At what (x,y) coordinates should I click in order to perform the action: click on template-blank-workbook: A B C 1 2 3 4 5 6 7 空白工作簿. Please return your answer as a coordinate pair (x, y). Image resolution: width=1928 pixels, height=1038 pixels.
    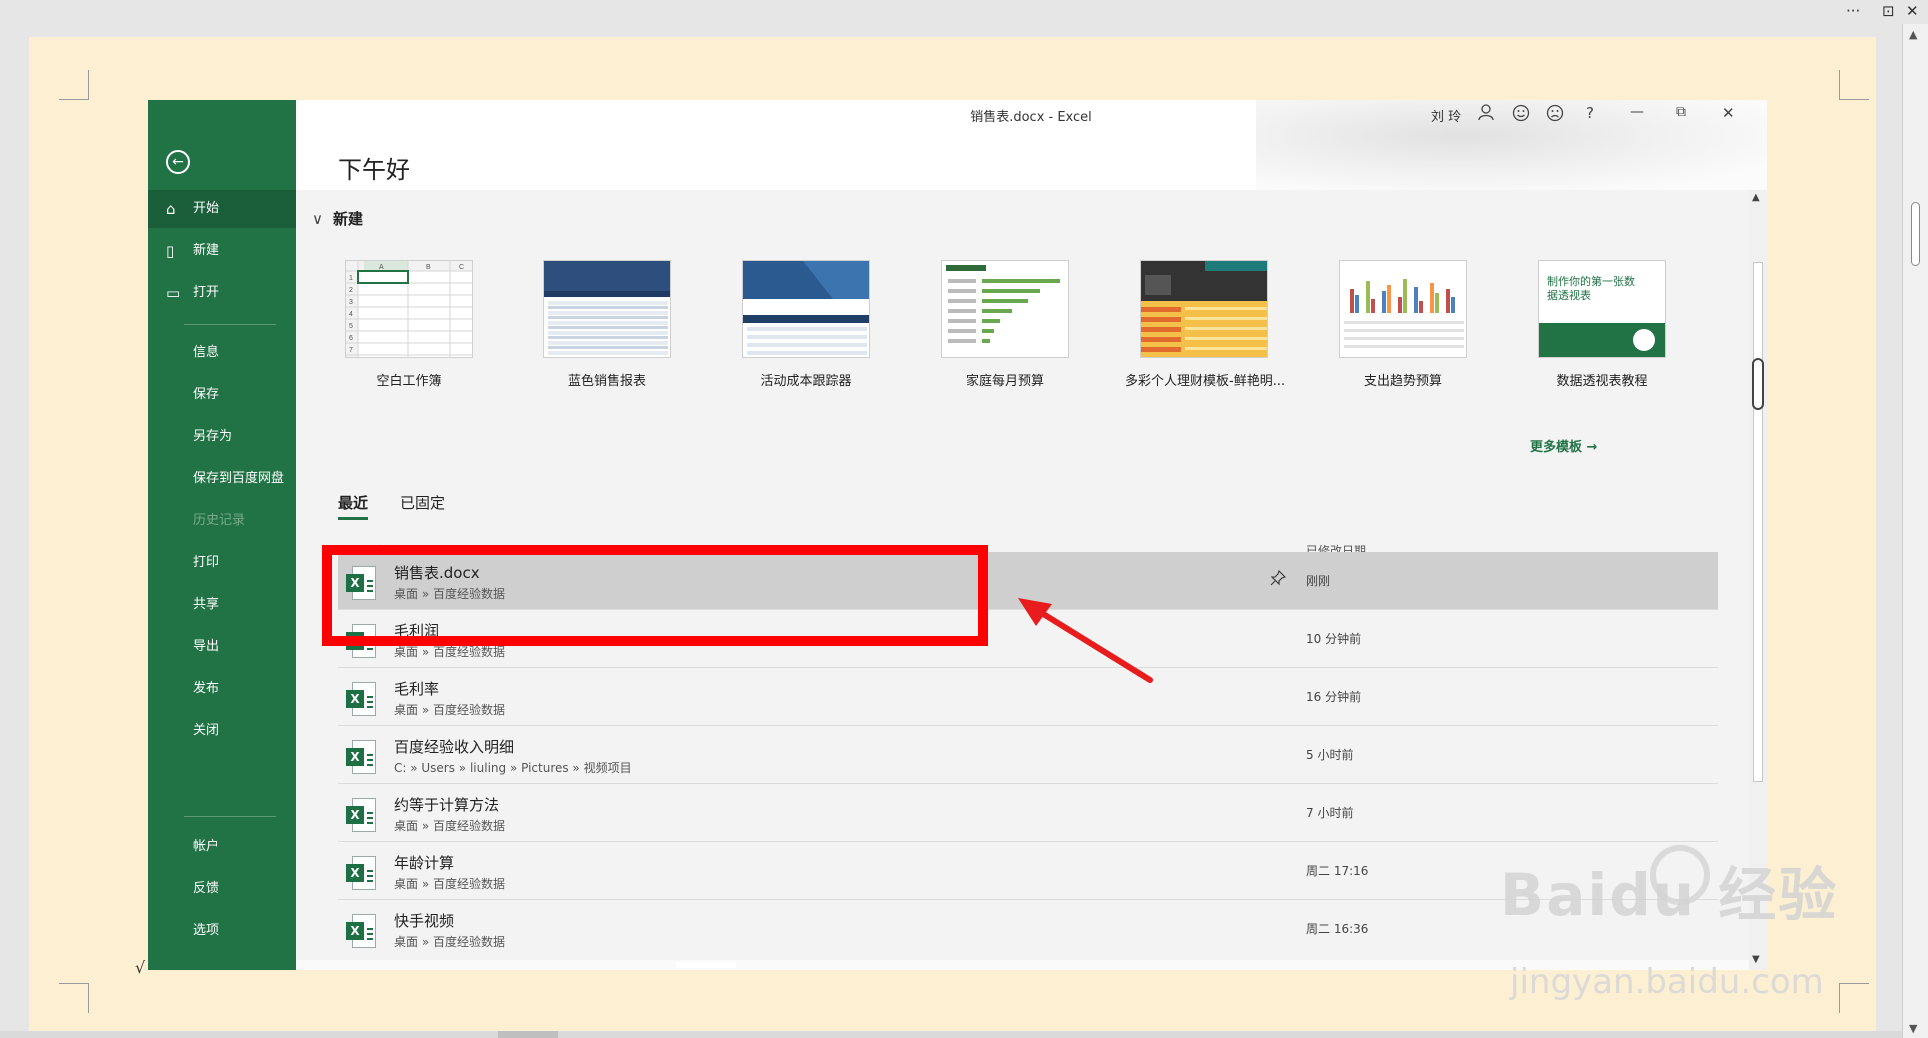
    Looking at the image, I should click on (409, 324).